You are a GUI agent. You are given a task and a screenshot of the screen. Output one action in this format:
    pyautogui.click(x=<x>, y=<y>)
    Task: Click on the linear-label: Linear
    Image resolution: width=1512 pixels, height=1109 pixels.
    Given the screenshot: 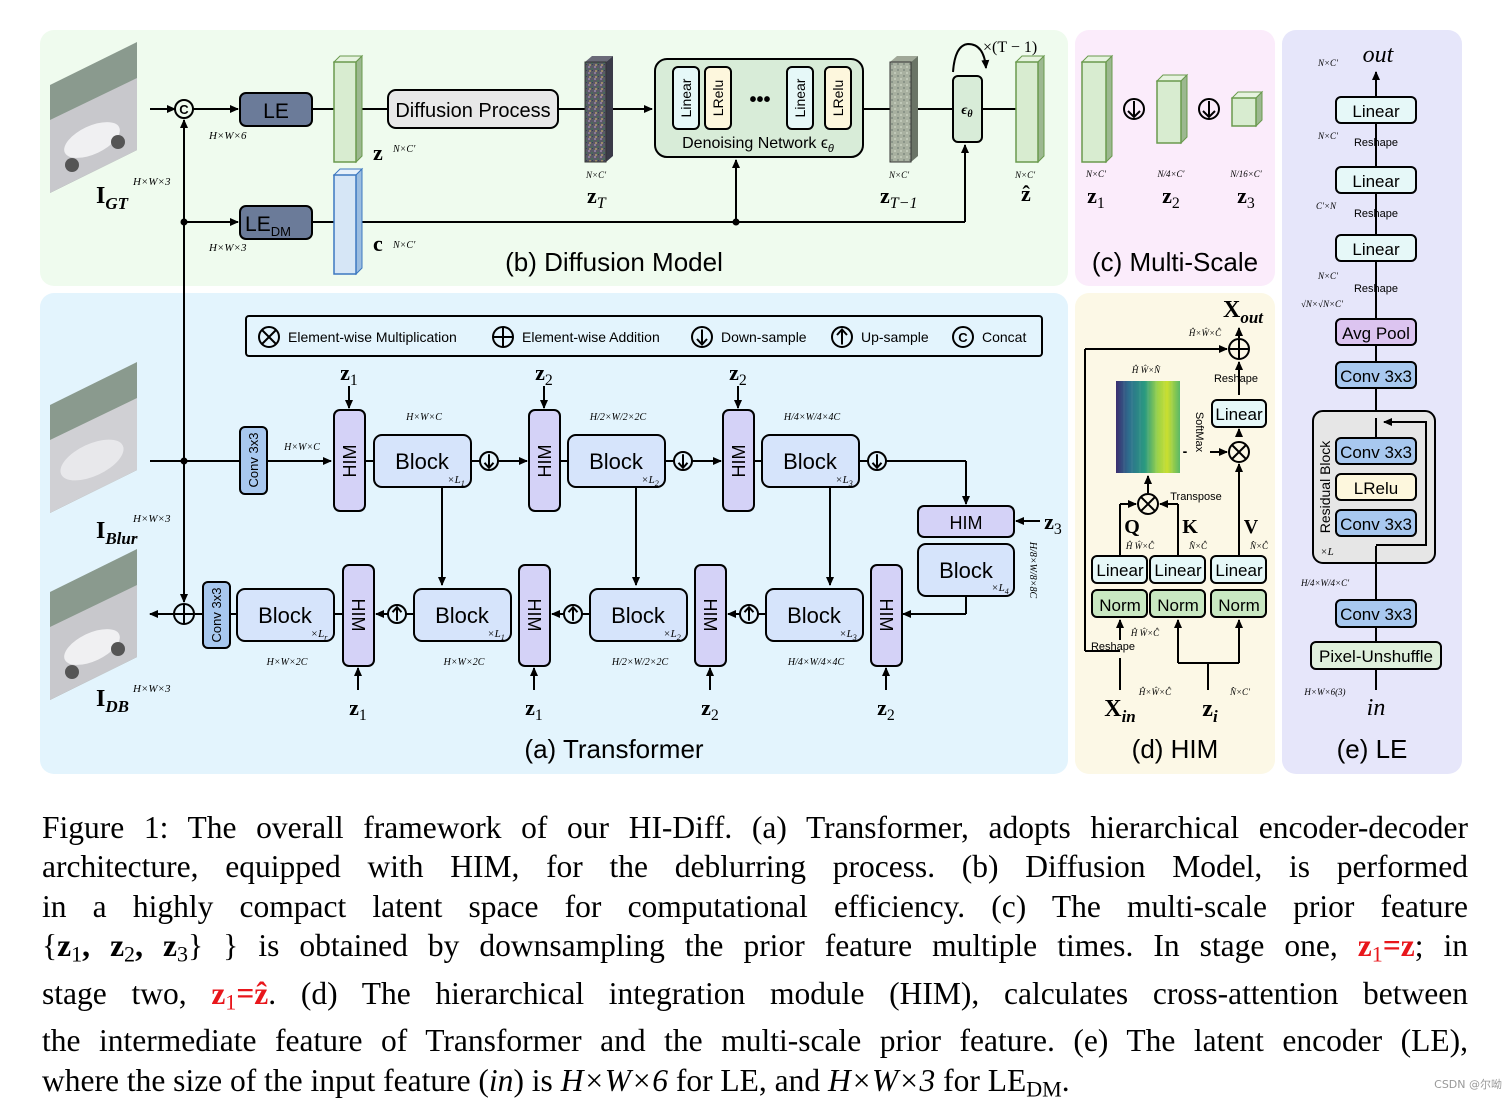 What is the action you would take?
    pyautogui.click(x=1120, y=570)
    